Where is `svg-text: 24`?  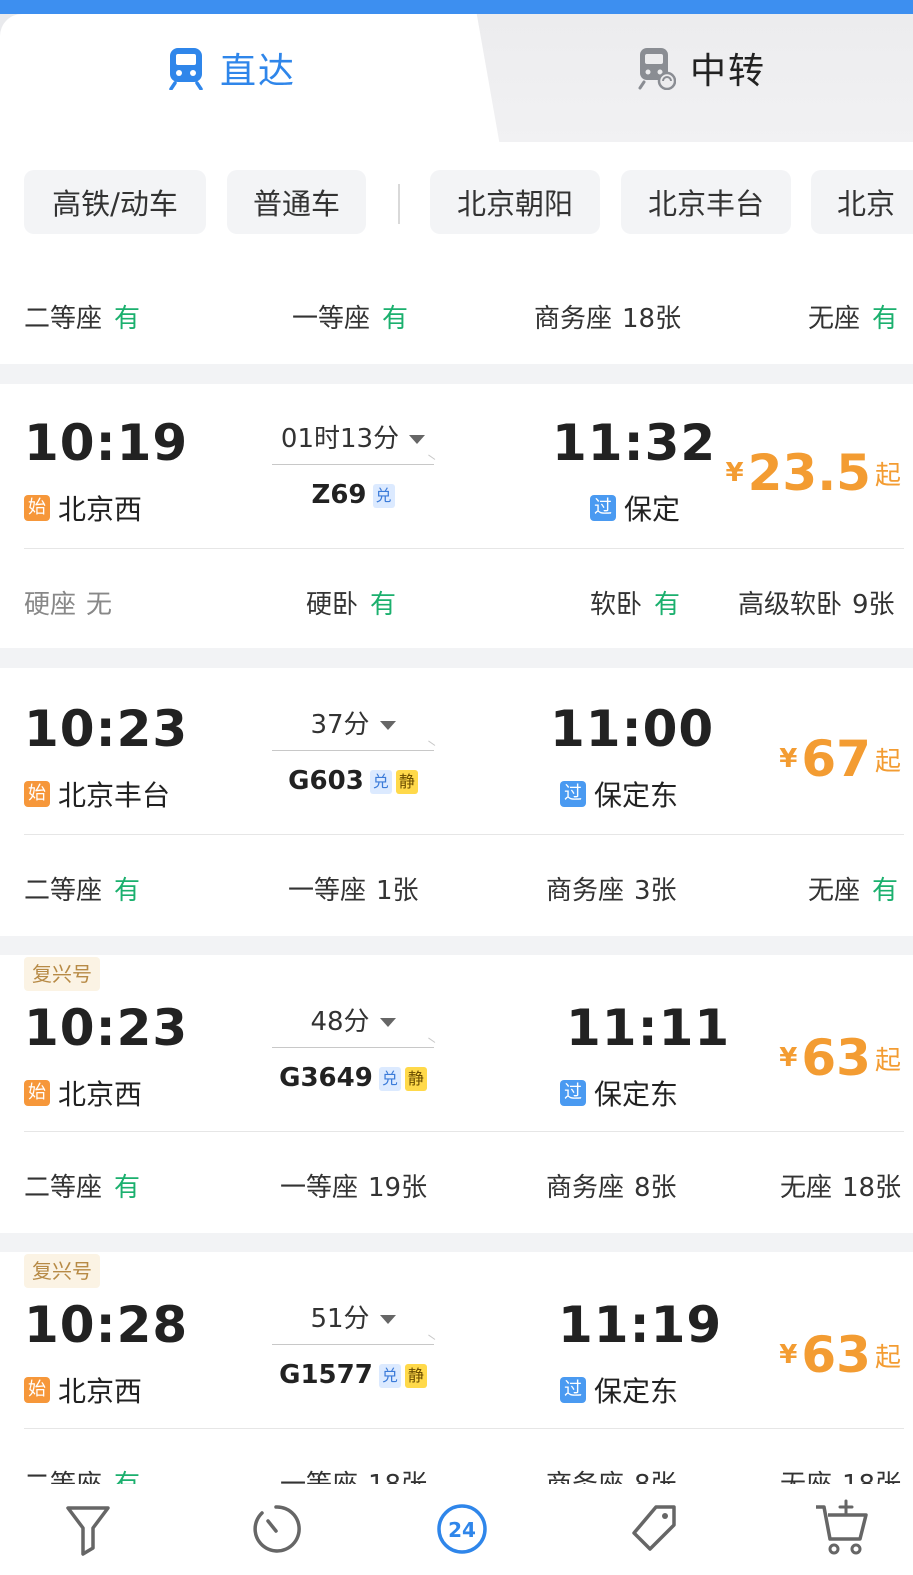
svg-text: 24 is located at coordinates (462, 1530).